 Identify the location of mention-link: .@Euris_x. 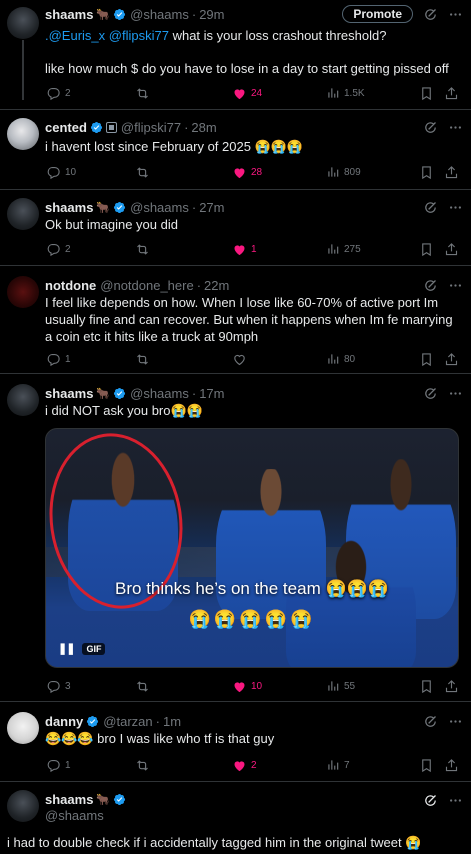
(75, 35).